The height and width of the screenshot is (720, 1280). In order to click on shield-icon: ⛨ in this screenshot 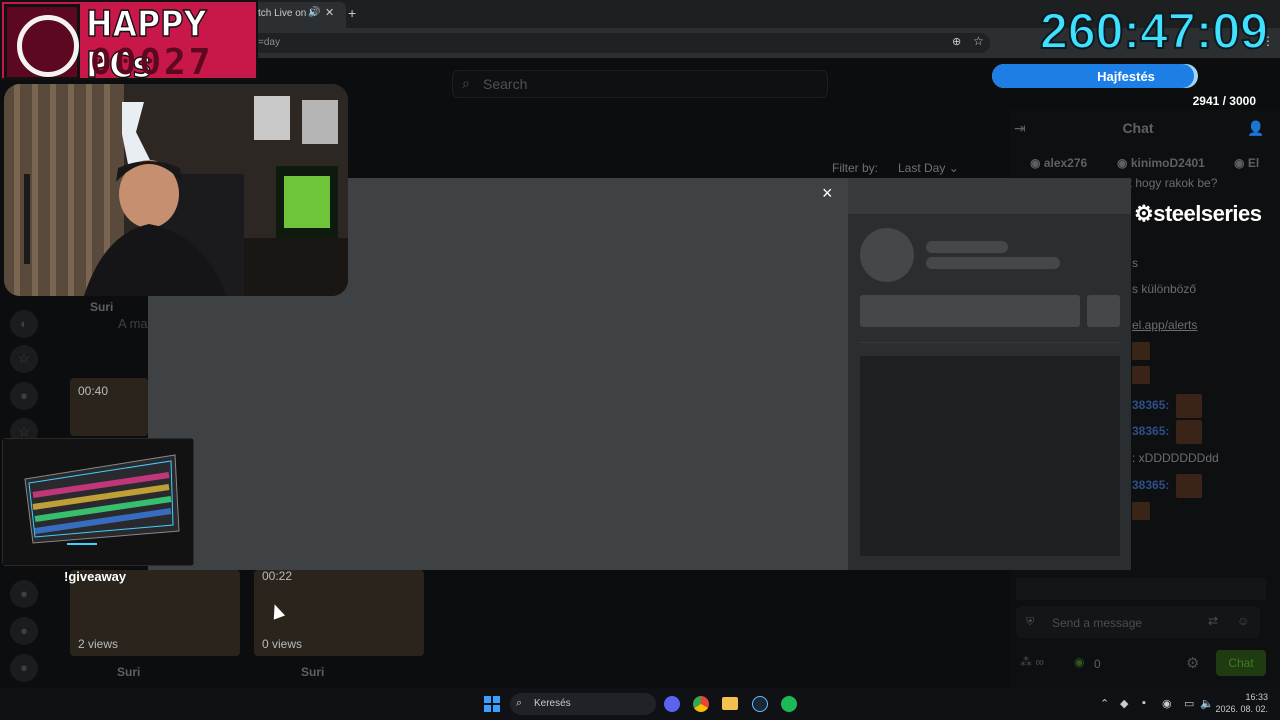, I will do `click(1030, 622)`.